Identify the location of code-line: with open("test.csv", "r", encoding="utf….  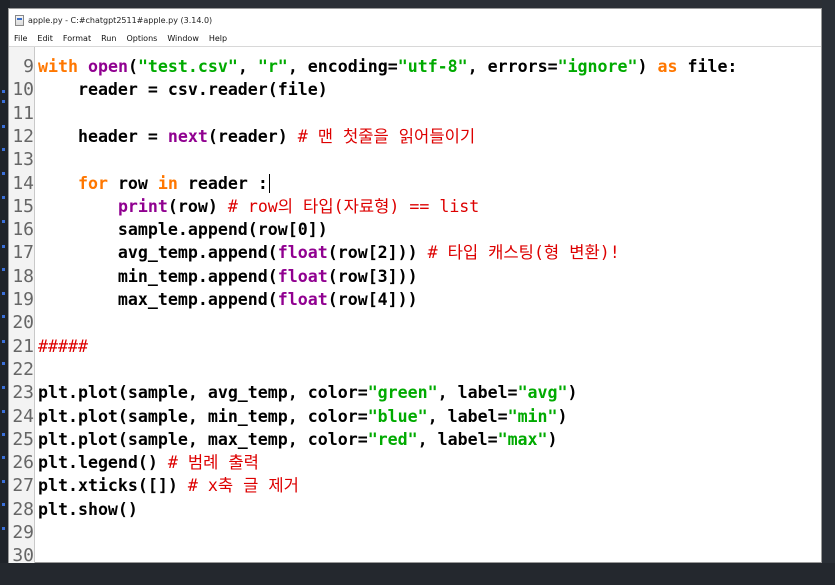
(387, 66).